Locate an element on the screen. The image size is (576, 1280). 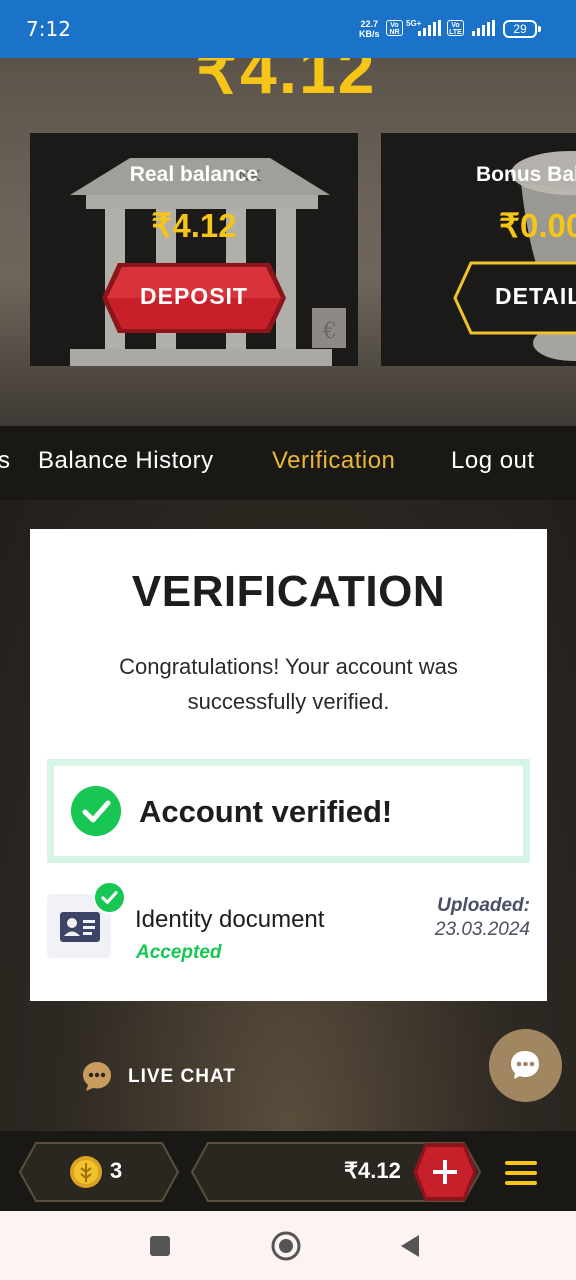
euro-sign: € is located at coordinates (329, 331).